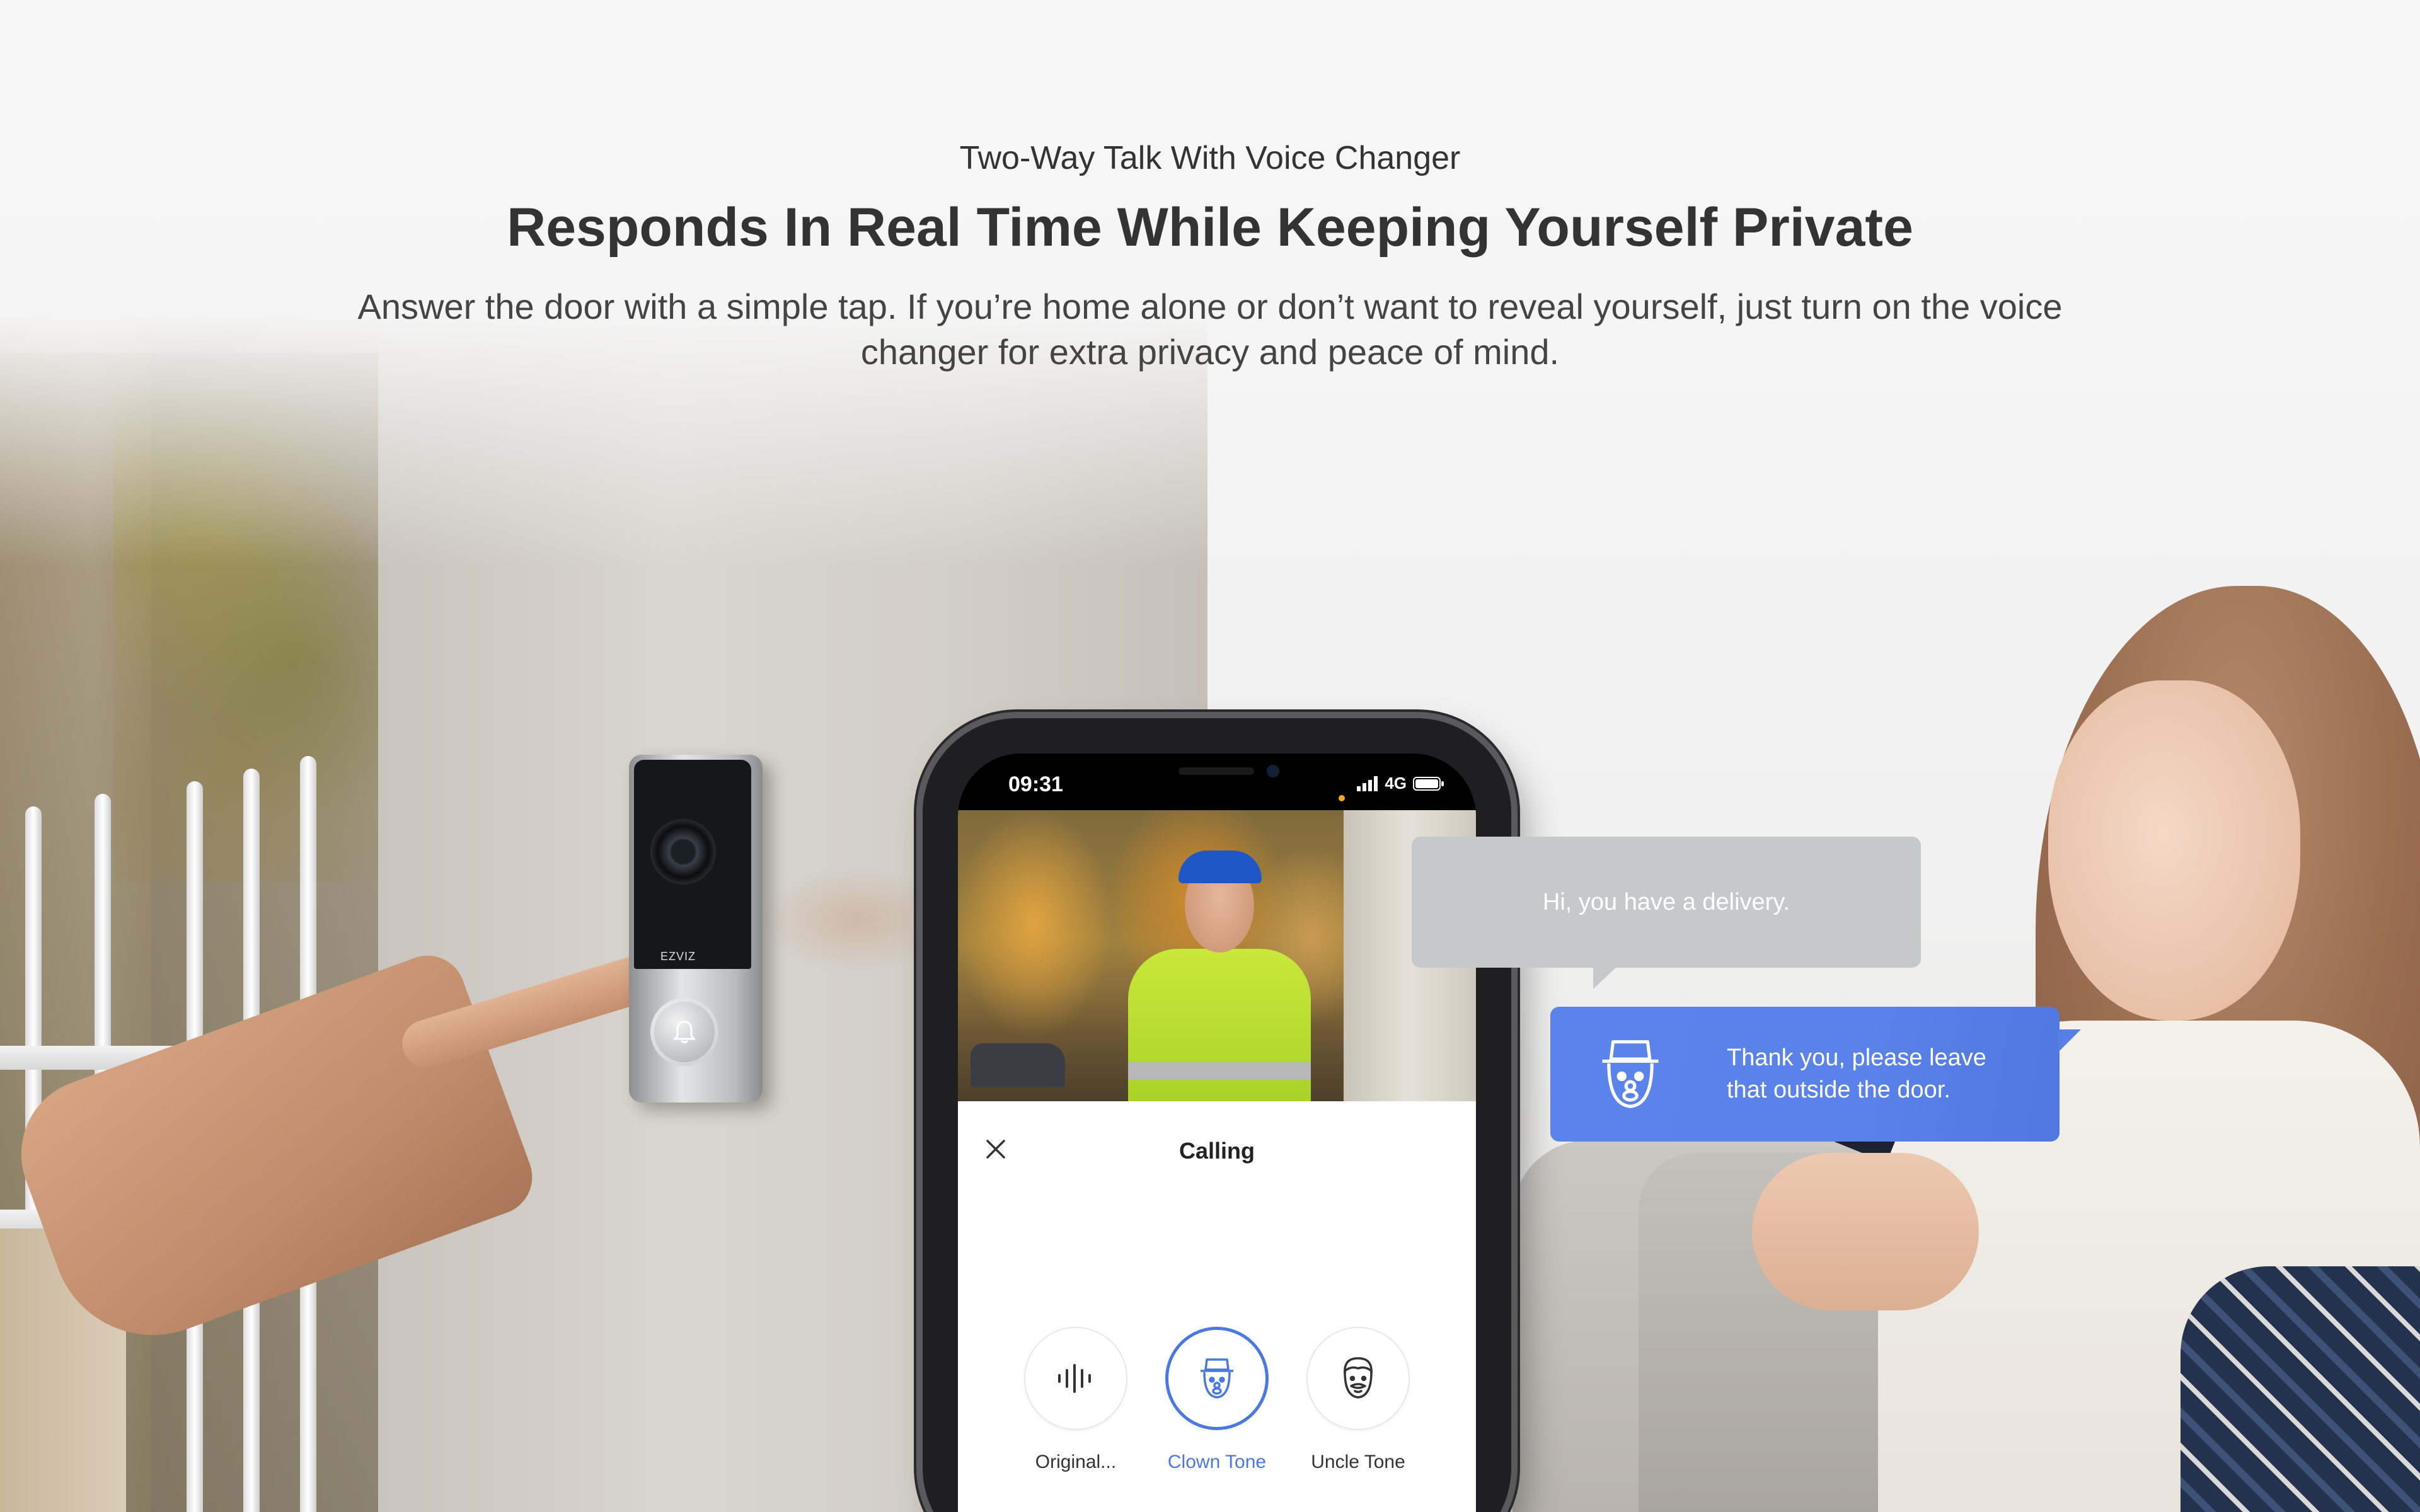 Image resolution: width=2420 pixels, height=1512 pixels. What do you see at coordinates (678, 956) in the screenshot?
I see `doorbell-logo: EZVIZ` at bounding box center [678, 956].